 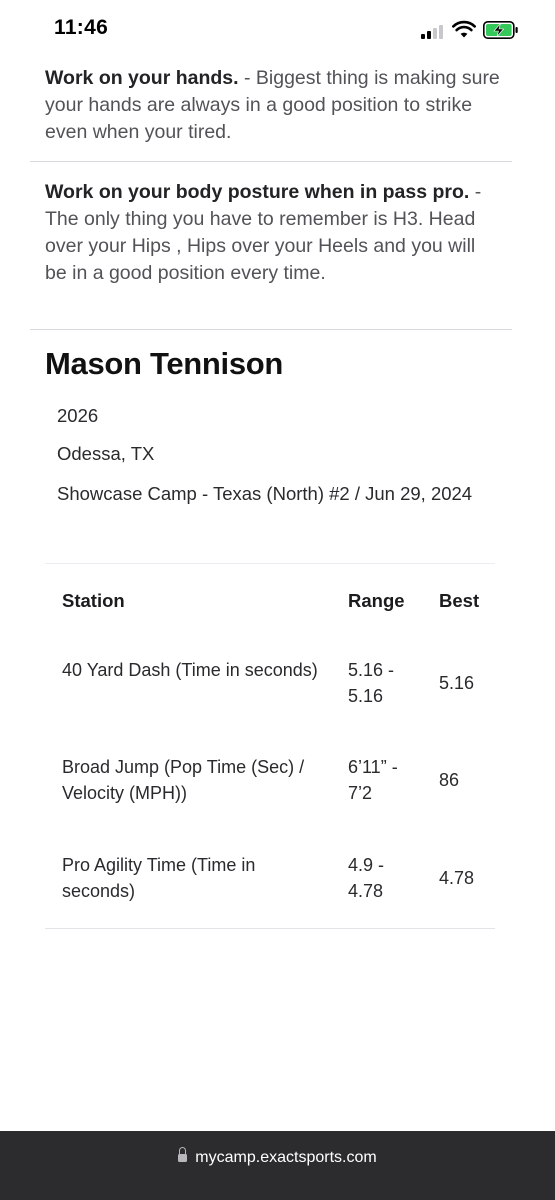 I want to click on tip-title: Work on your hands., so click(x=142, y=78).